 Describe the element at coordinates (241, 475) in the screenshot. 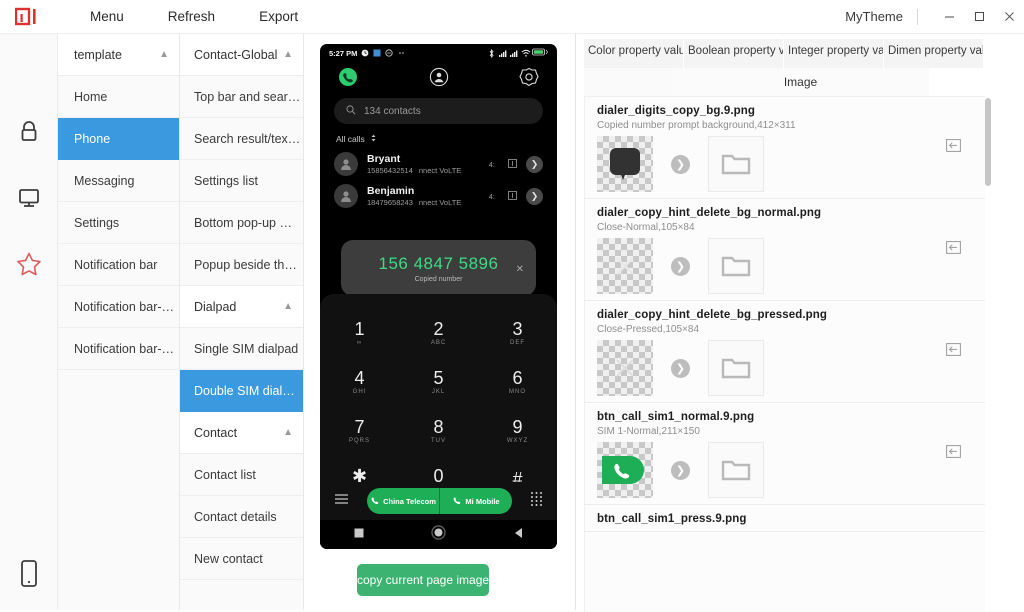

I see `page-item-contact-list: Contact list` at that location.